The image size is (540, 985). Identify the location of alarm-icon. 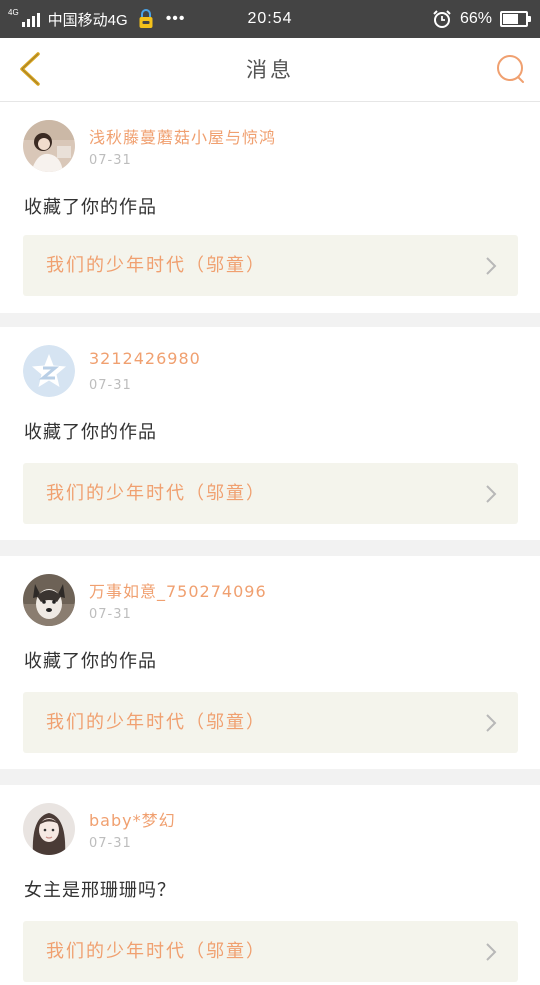
(442, 19).